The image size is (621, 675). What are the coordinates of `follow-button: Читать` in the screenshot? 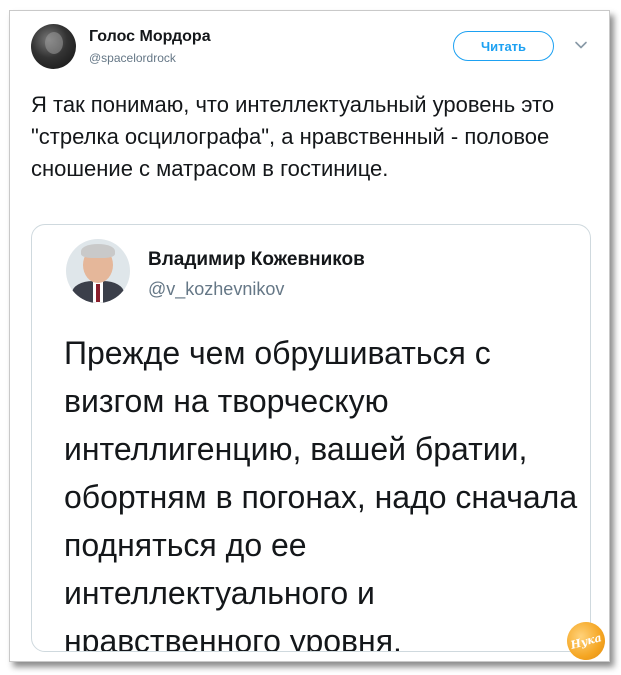 It's located at (503, 46).